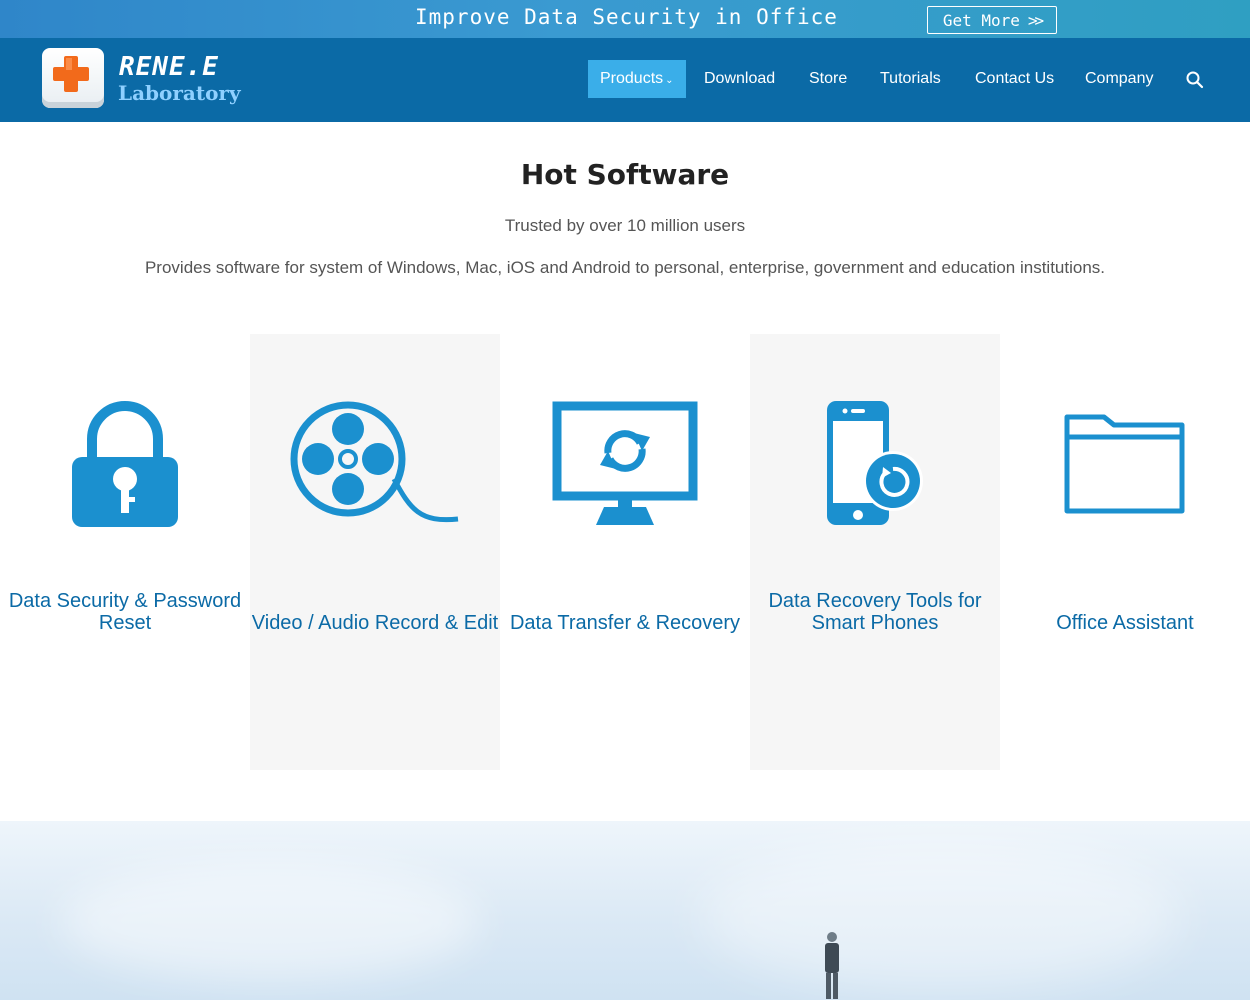 The width and height of the screenshot is (1250, 1000). What do you see at coordinates (832, 965) in the screenshot?
I see `person-silhouette-icon` at bounding box center [832, 965].